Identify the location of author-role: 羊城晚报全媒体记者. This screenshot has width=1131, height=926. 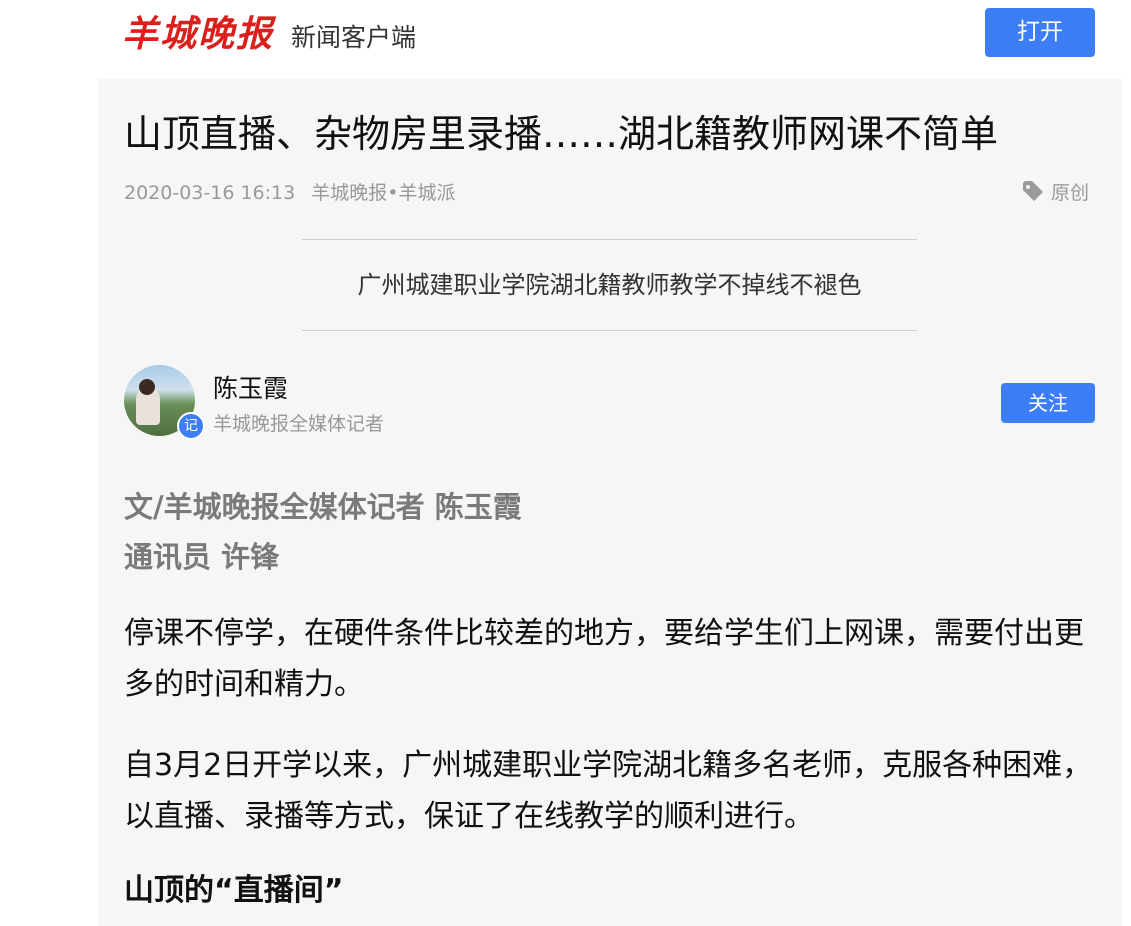
(299, 424).